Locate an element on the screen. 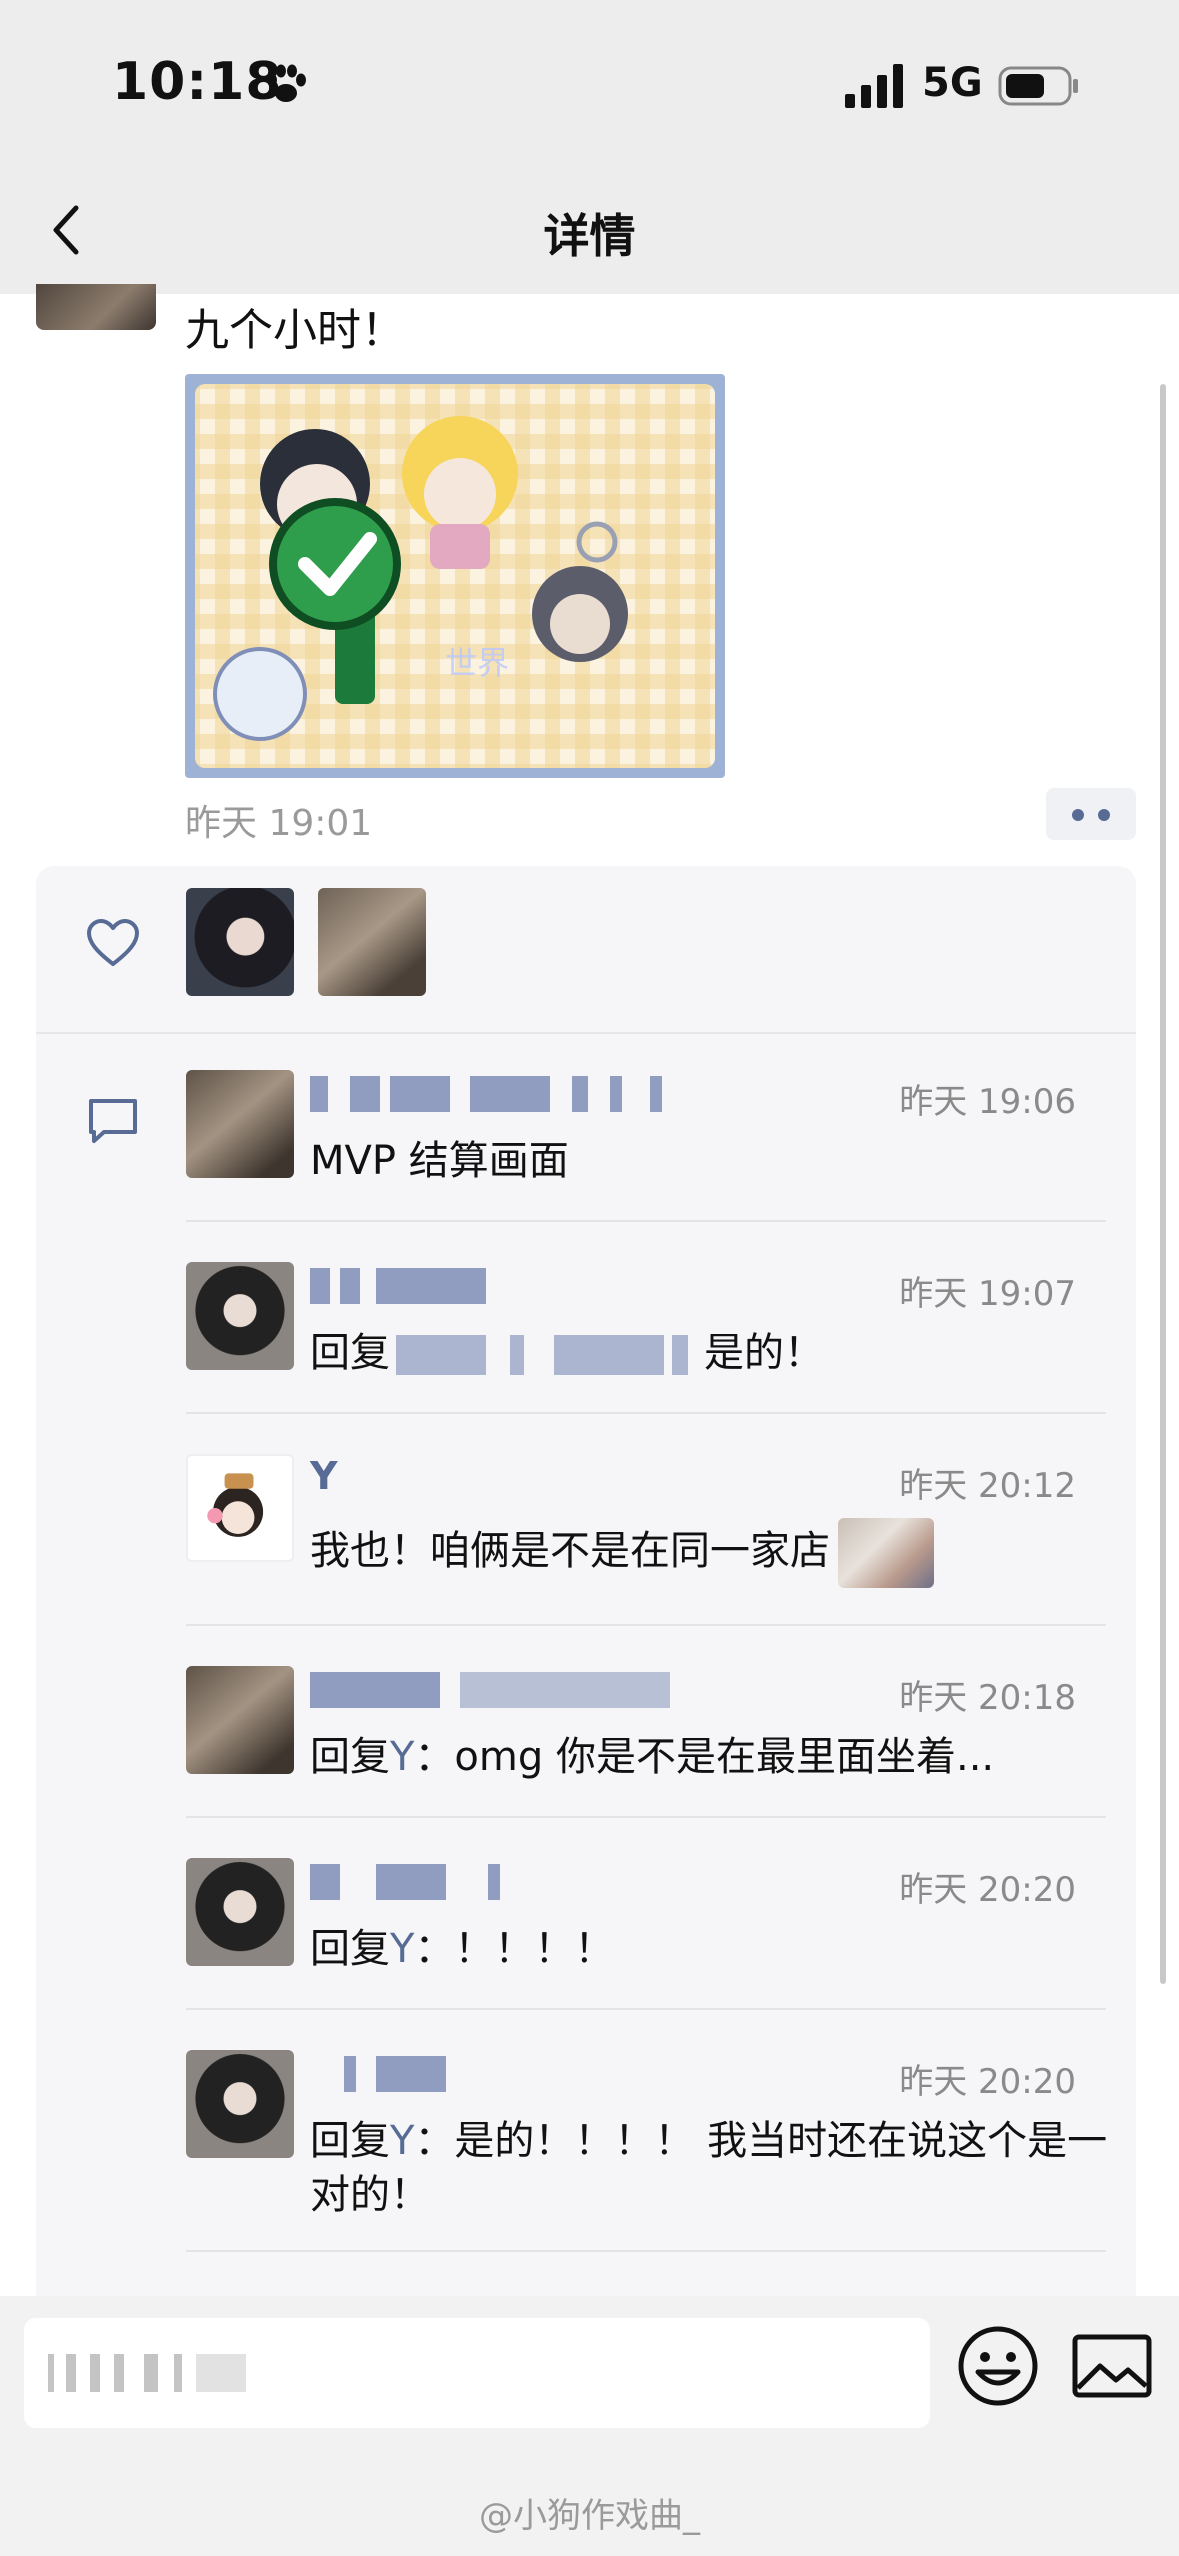 The image size is (1179, 2556). avatar-figure is located at coordinates (235, 1505).